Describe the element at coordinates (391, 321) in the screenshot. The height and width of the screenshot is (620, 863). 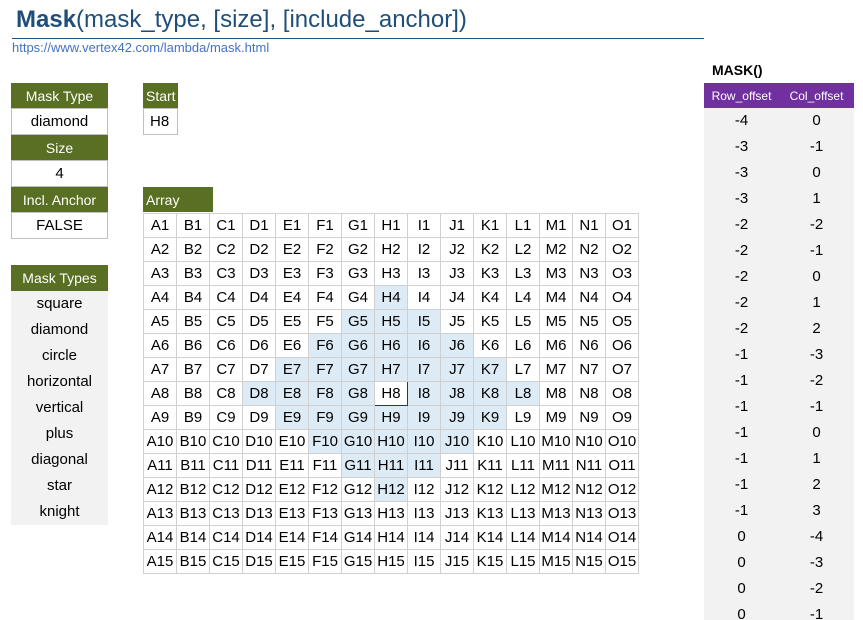
I see `grid-cell: H5` at that location.